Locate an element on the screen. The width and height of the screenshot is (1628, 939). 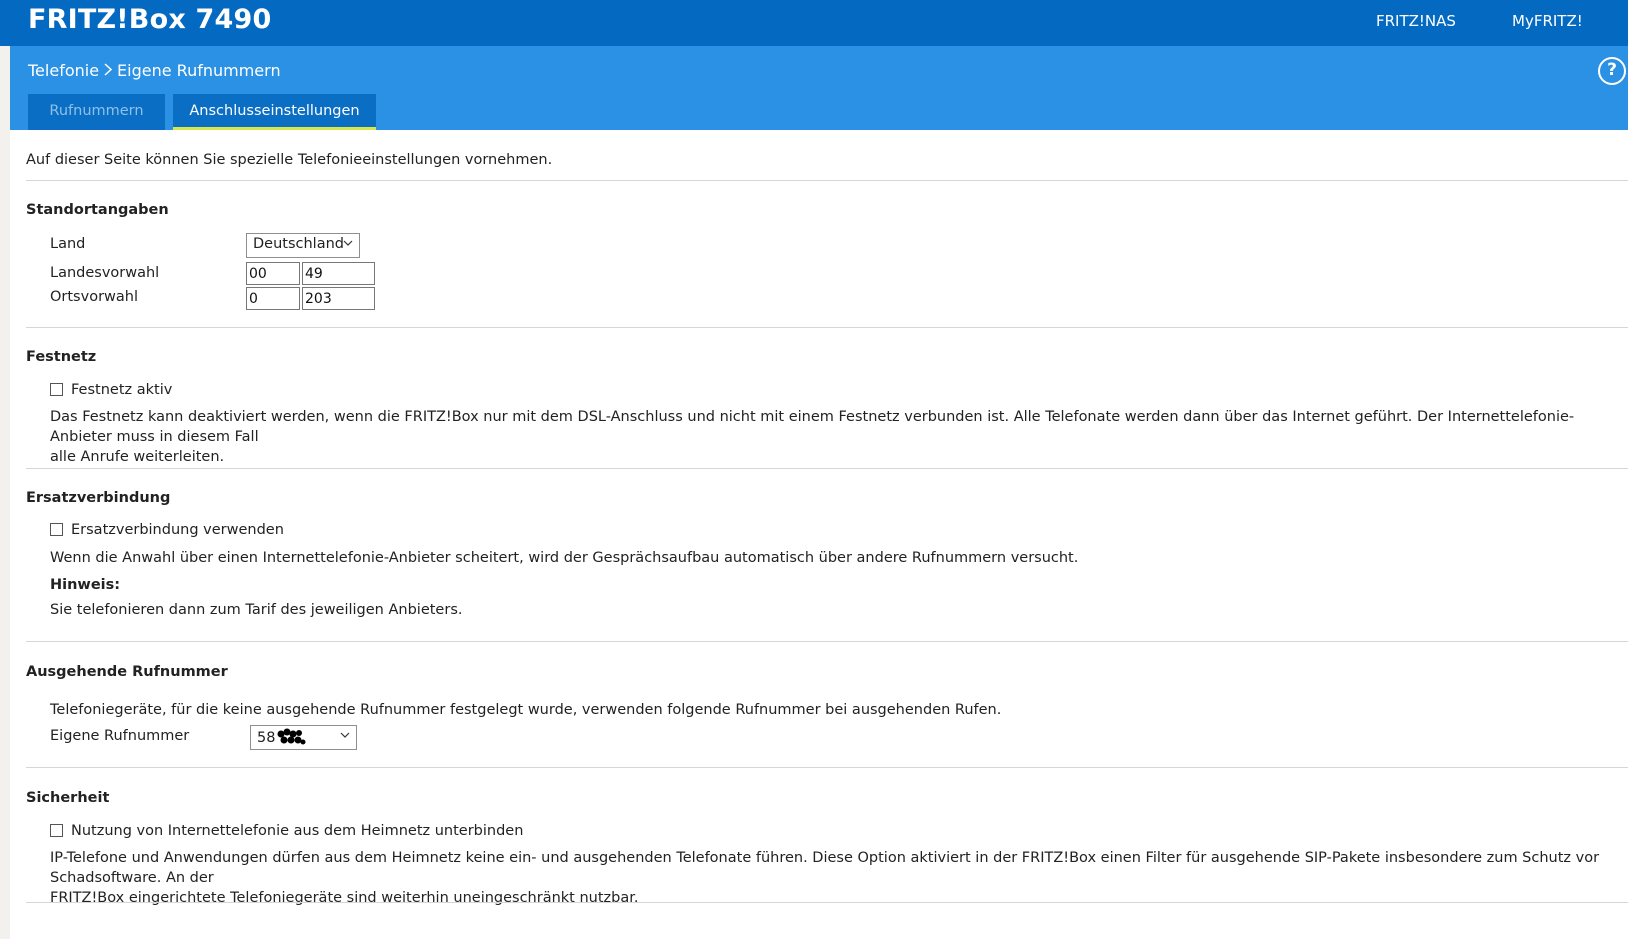
breadcrumb-telefonie: Telefonie is located at coordinates (63, 70).